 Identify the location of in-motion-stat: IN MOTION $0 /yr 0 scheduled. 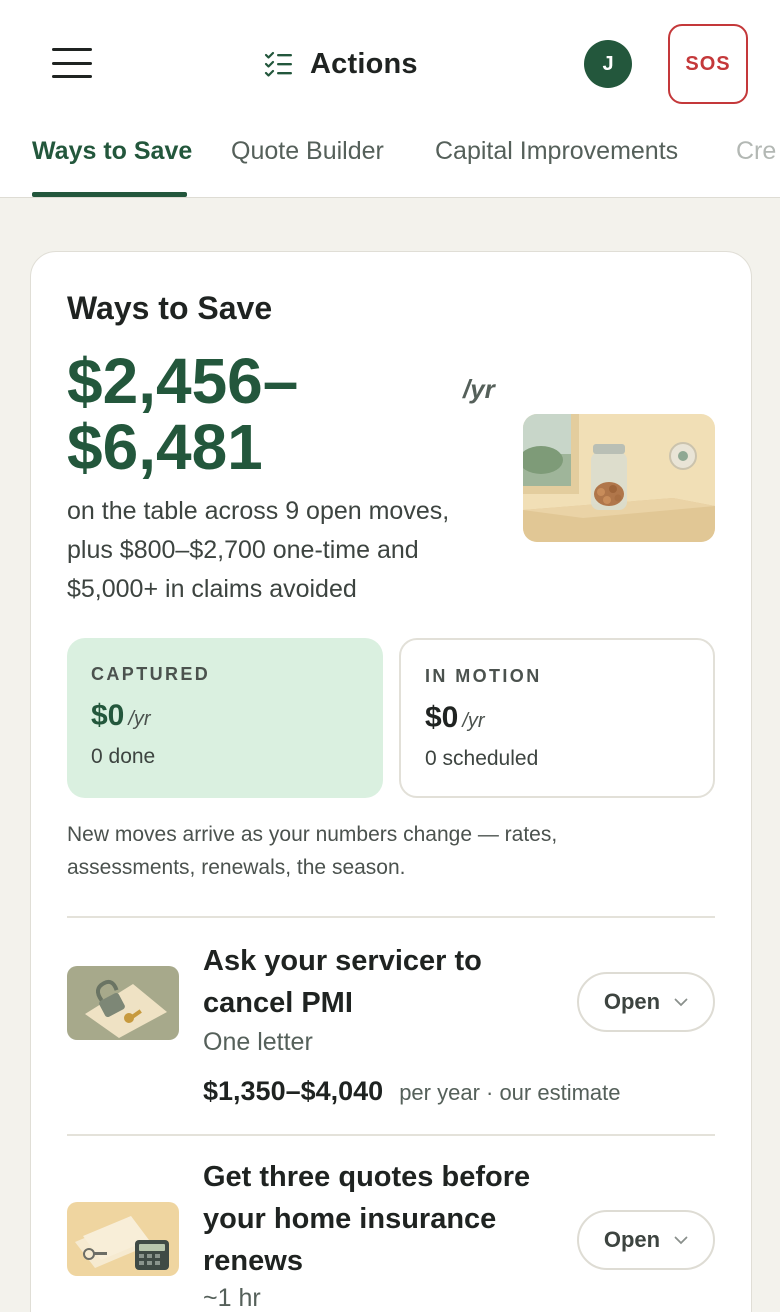
(557, 718).